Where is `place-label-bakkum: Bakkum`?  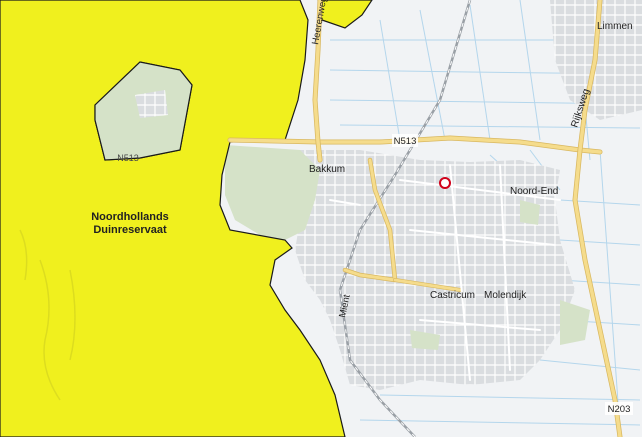
place-label-bakkum: Bakkum is located at coordinates (327, 169).